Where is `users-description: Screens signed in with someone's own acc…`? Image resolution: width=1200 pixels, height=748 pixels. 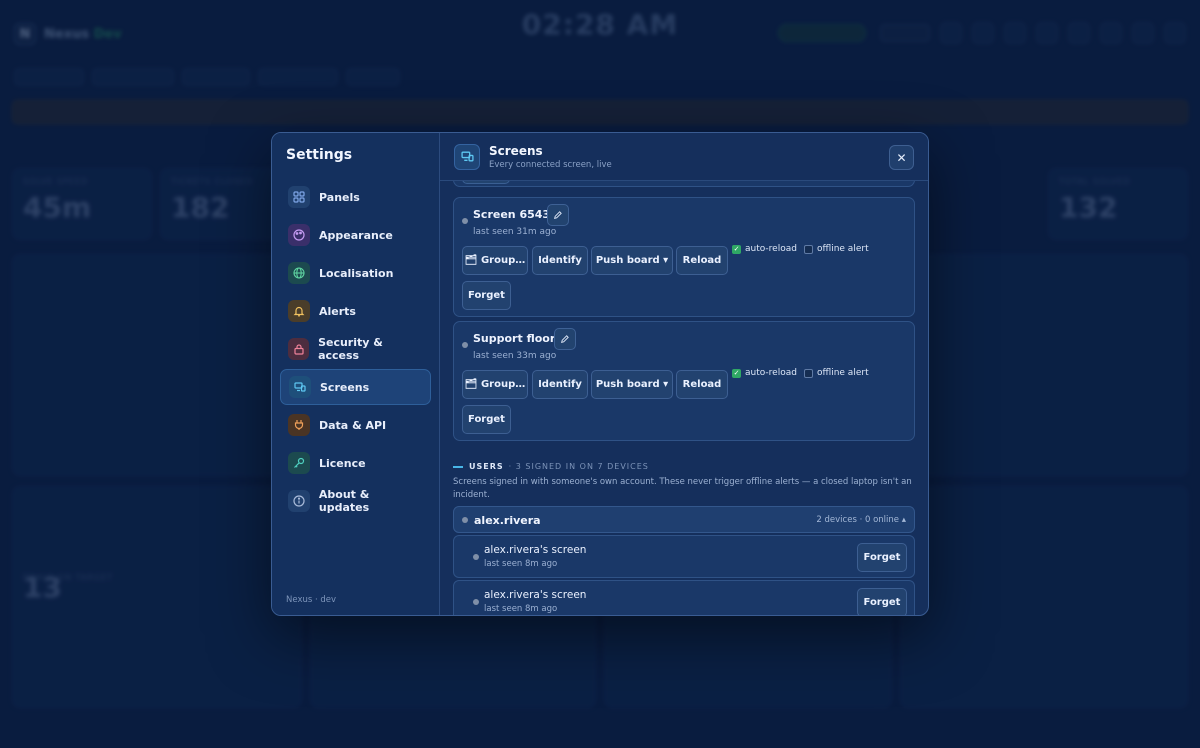
users-description: Screens signed in with someone's own acc… is located at coordinates (682, 488).